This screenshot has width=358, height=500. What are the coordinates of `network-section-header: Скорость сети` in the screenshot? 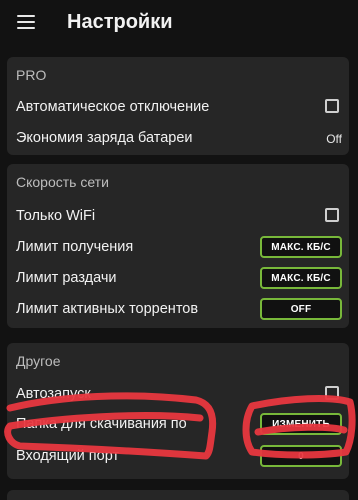 It's located at (62, 182).